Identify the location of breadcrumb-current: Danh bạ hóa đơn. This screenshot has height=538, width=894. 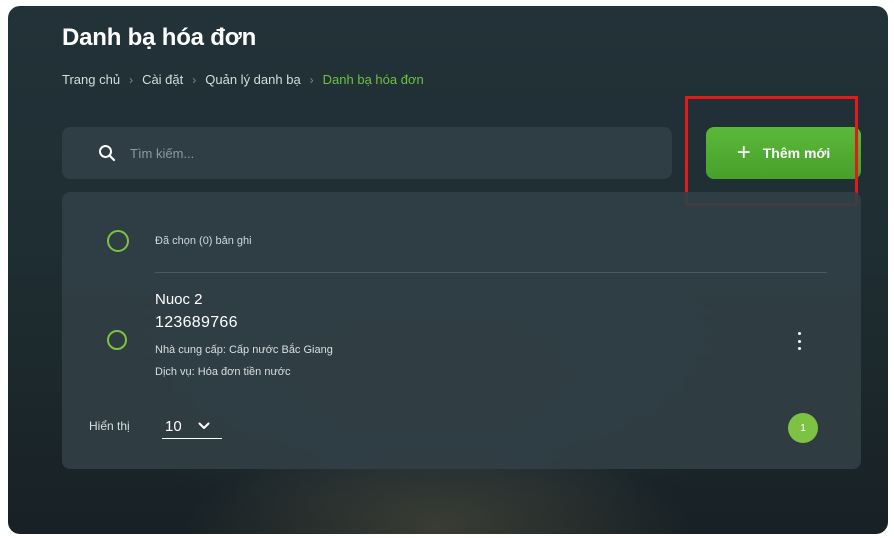
(373, 79).